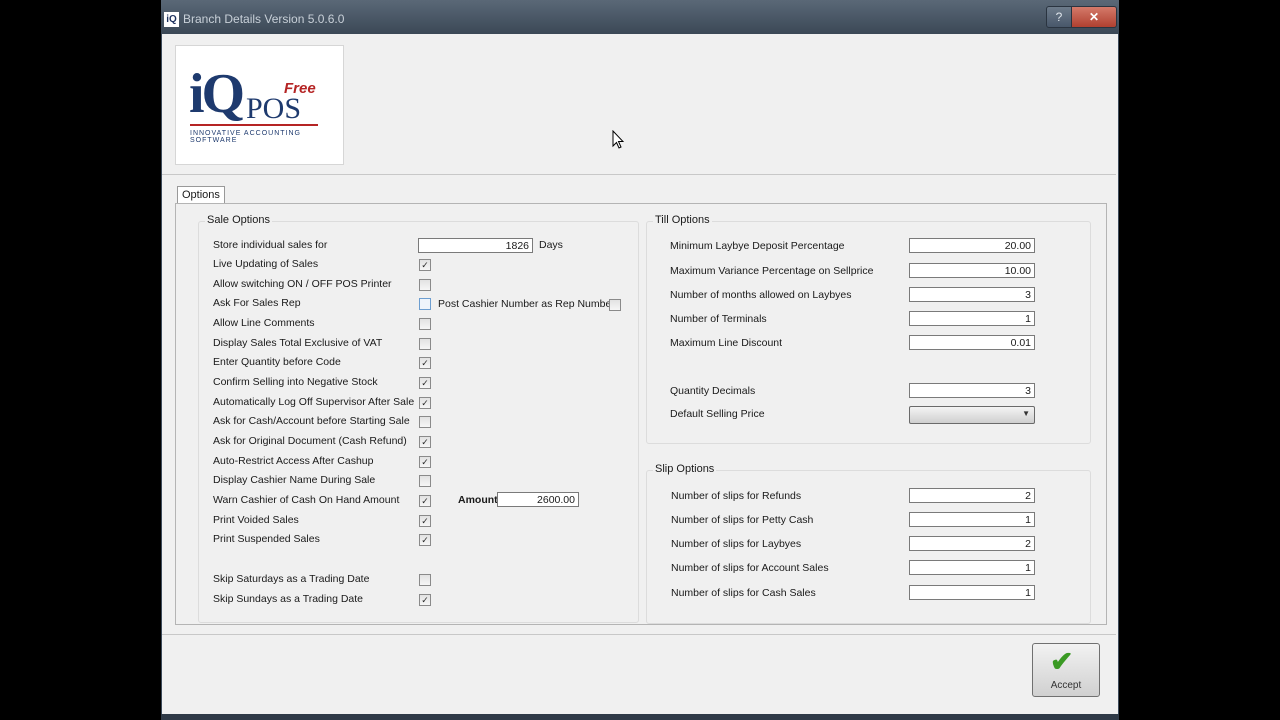 The height and width of the screenshot is (720, 1280). What do you see at coordinates (256, 520) in the screenshot?
I see `sale-option-label: Print Voided Sales` at bounding box center [256, 520].